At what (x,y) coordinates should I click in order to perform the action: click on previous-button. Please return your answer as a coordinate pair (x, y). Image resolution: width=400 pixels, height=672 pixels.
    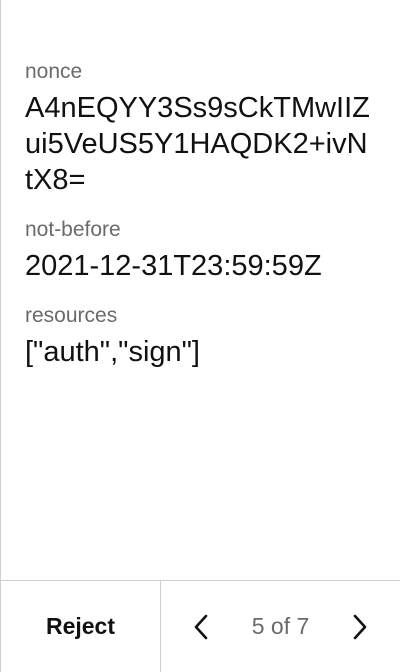
    Looking at the image, I should click on (201, 627).